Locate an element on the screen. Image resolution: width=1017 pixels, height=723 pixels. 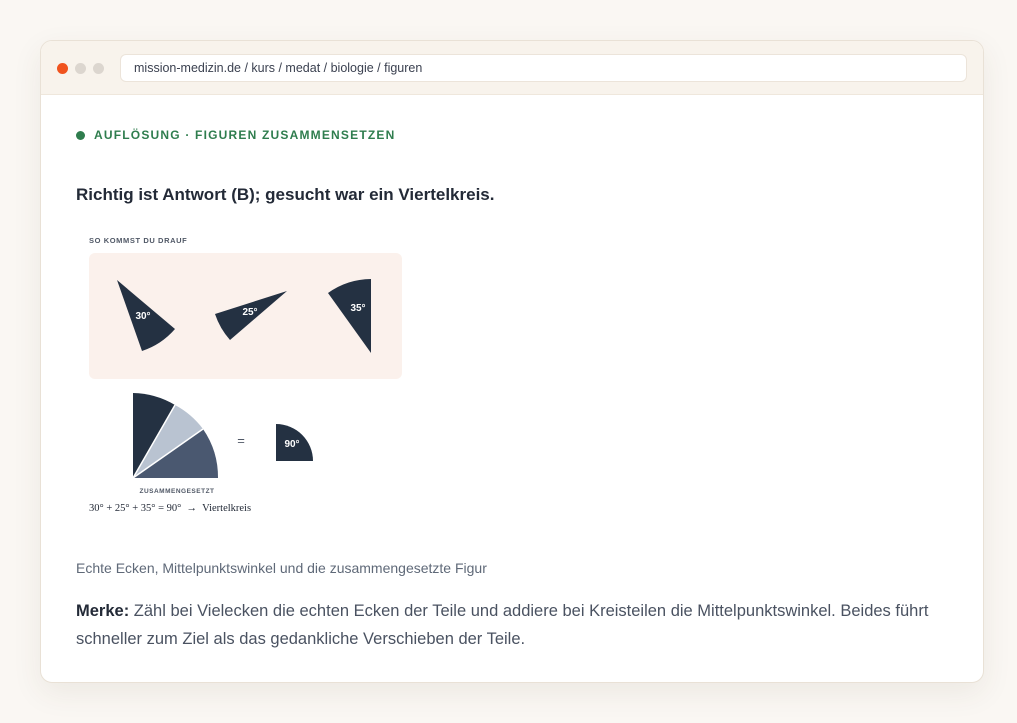
minimize-window-button is located at coordinates (80, 68).